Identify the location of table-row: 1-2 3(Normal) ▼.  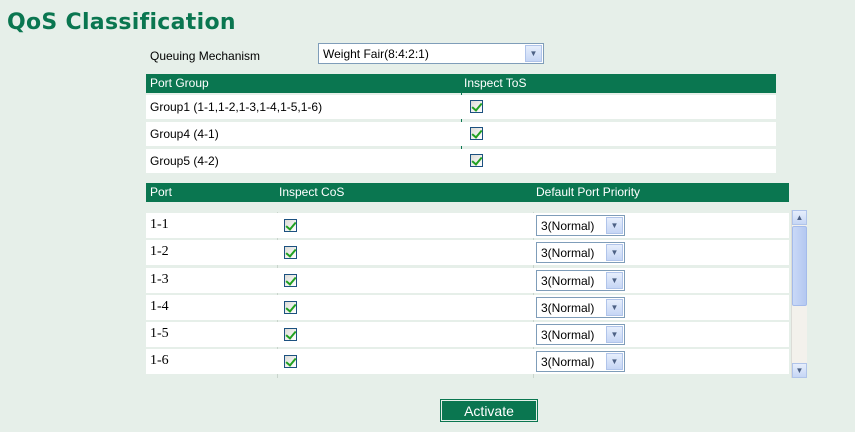
(467, 252).